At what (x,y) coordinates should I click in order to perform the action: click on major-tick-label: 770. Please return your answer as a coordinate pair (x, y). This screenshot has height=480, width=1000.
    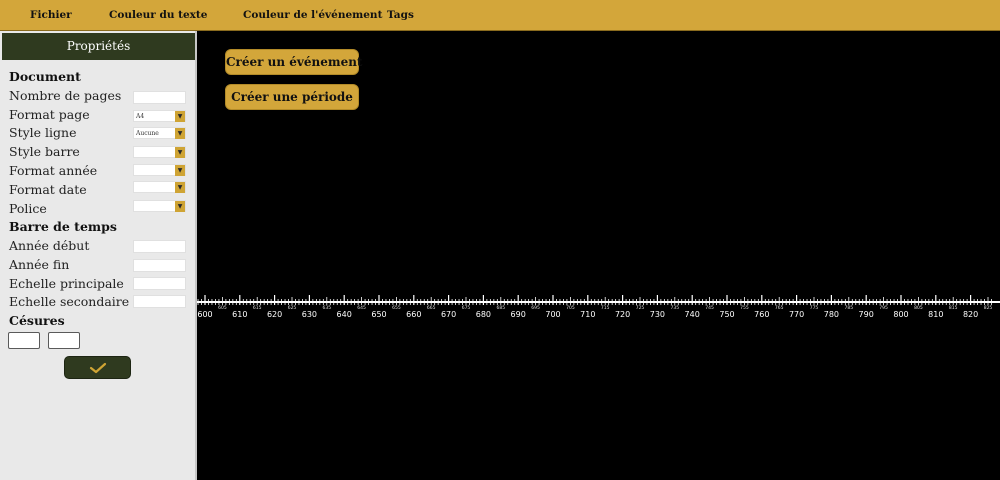
    Looking at the image, I should click on (796, 314).